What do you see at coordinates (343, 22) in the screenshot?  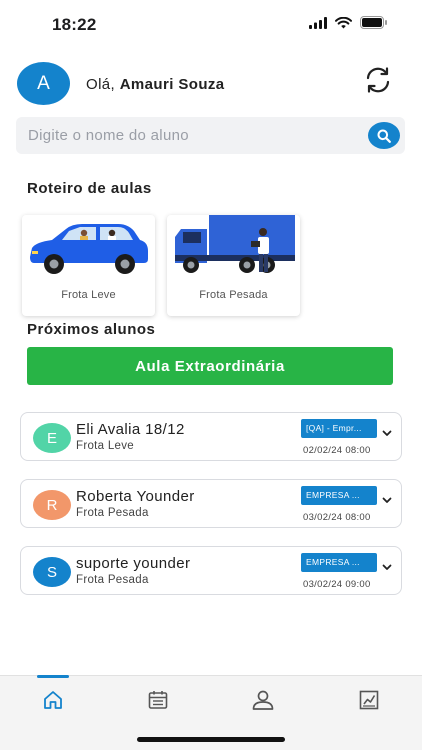 I see `wifi-icon` at bounding box center [343, 22].